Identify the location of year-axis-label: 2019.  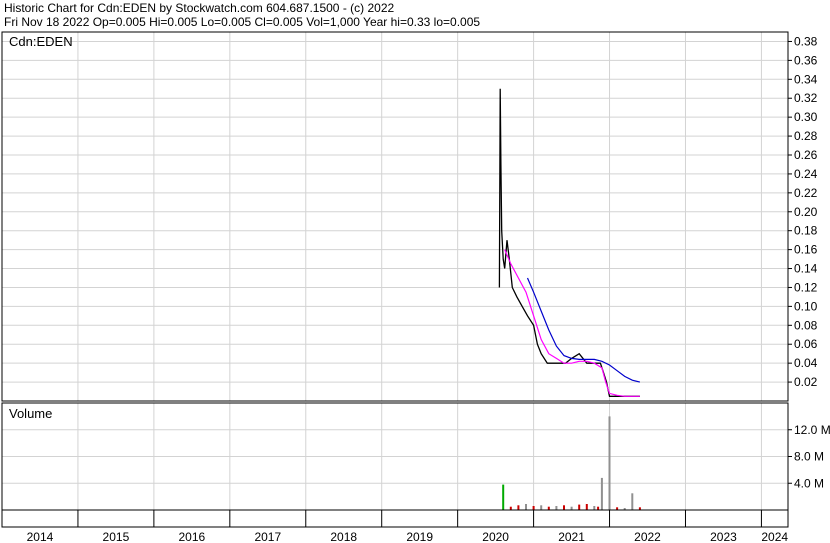
(419, 536).